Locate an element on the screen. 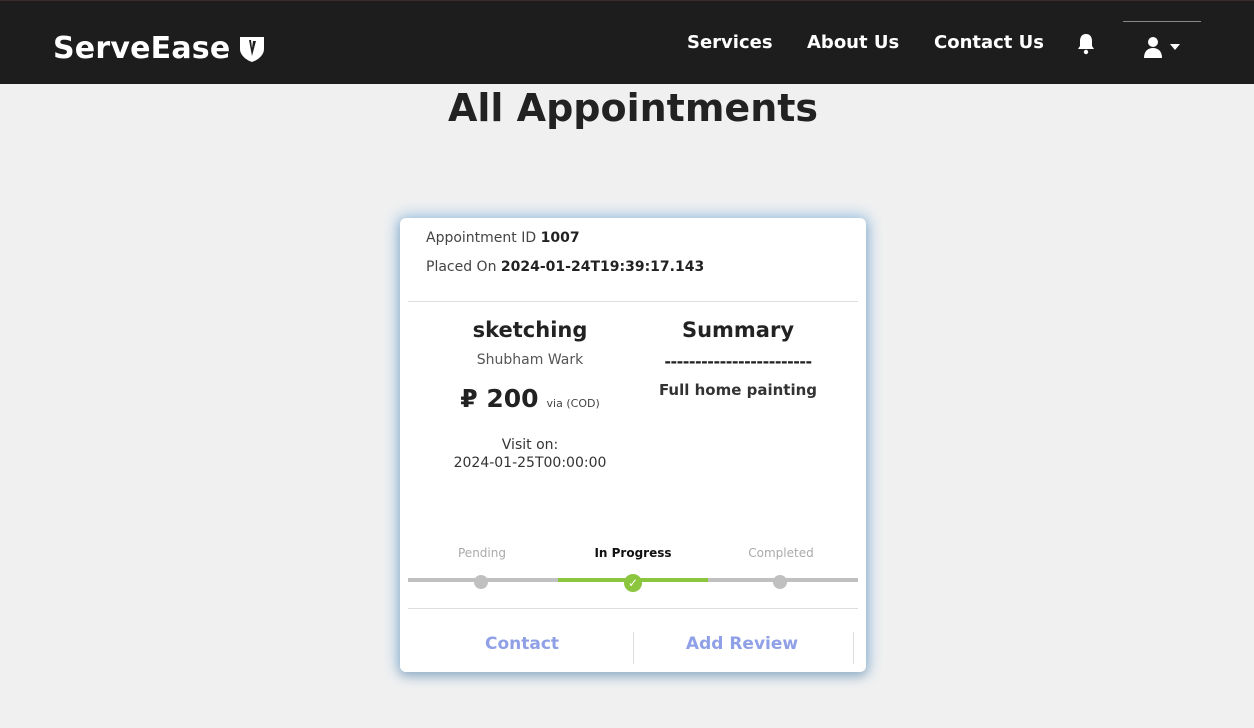  step-label-pending: Pending is located at coordinates (482, 553).